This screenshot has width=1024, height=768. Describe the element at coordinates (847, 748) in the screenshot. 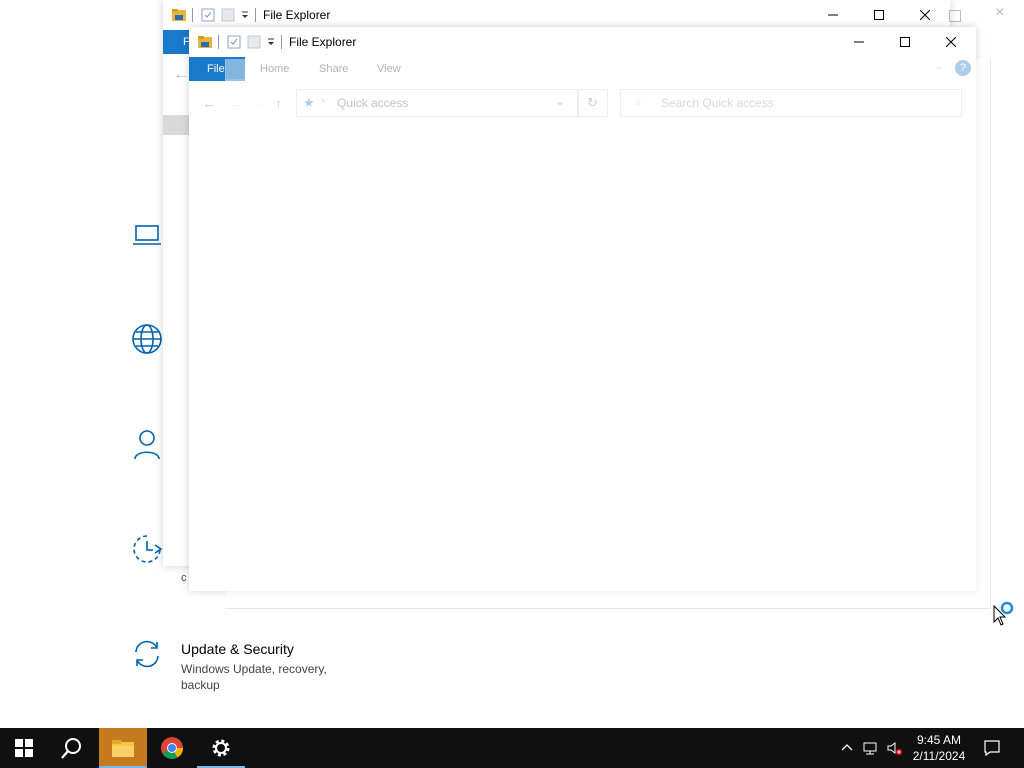

I see `show-hidden-icons-icon` at that location.